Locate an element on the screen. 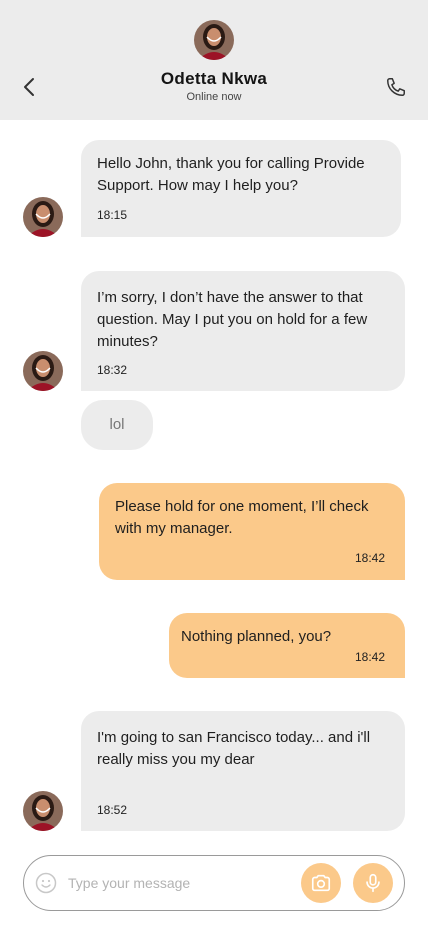 This screenshot has height=926, width=428. message-bubble: Nothing planned, you? 18:42 is located at coordinates (287, 645).